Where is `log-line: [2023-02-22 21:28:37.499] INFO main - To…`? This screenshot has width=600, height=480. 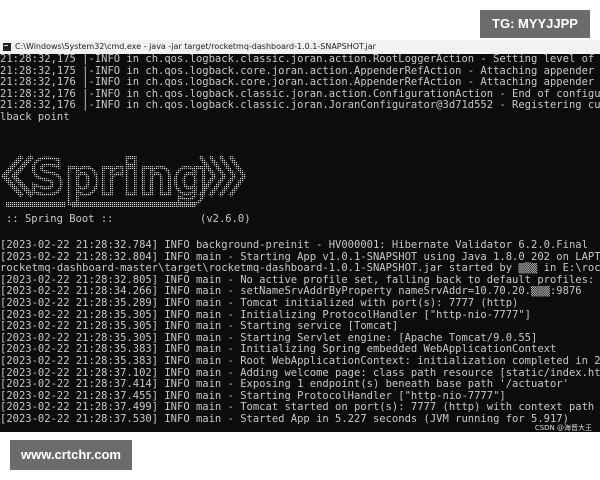
log-line: [2023-02-22 21:28:37.499] INFO main - To… is located at coordinates (300, 408).